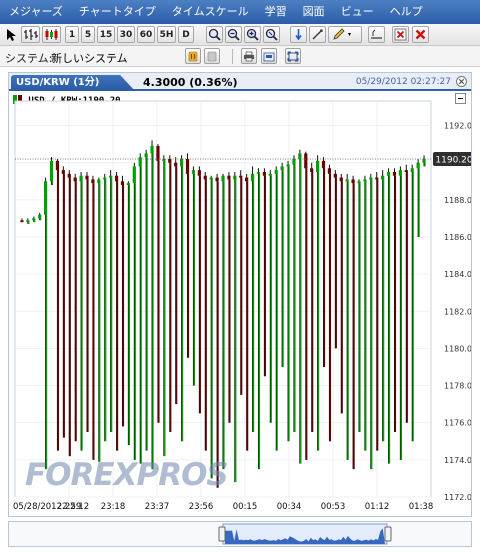 Image resolution: width=480 pixels, height=553 pixels. I want to click on timeframe-daily-button: D, so click(186, 34).